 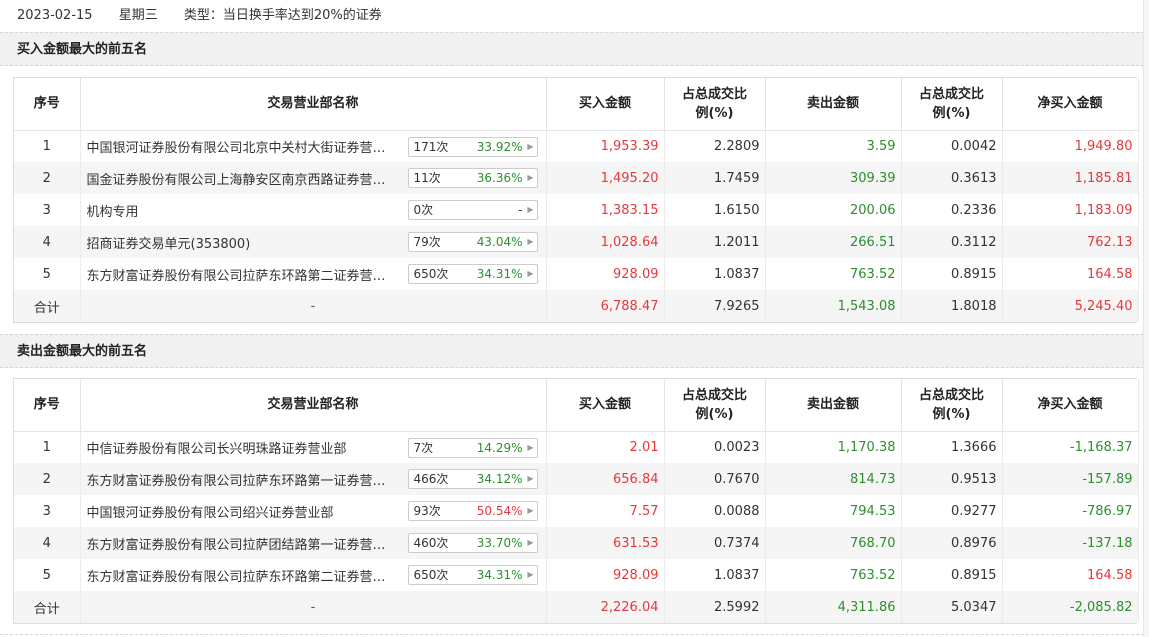 What do you see at coordinates (833, 210) in the screenshot?
I see `sell-amount: 200.06` at bounding box center [833, 210].